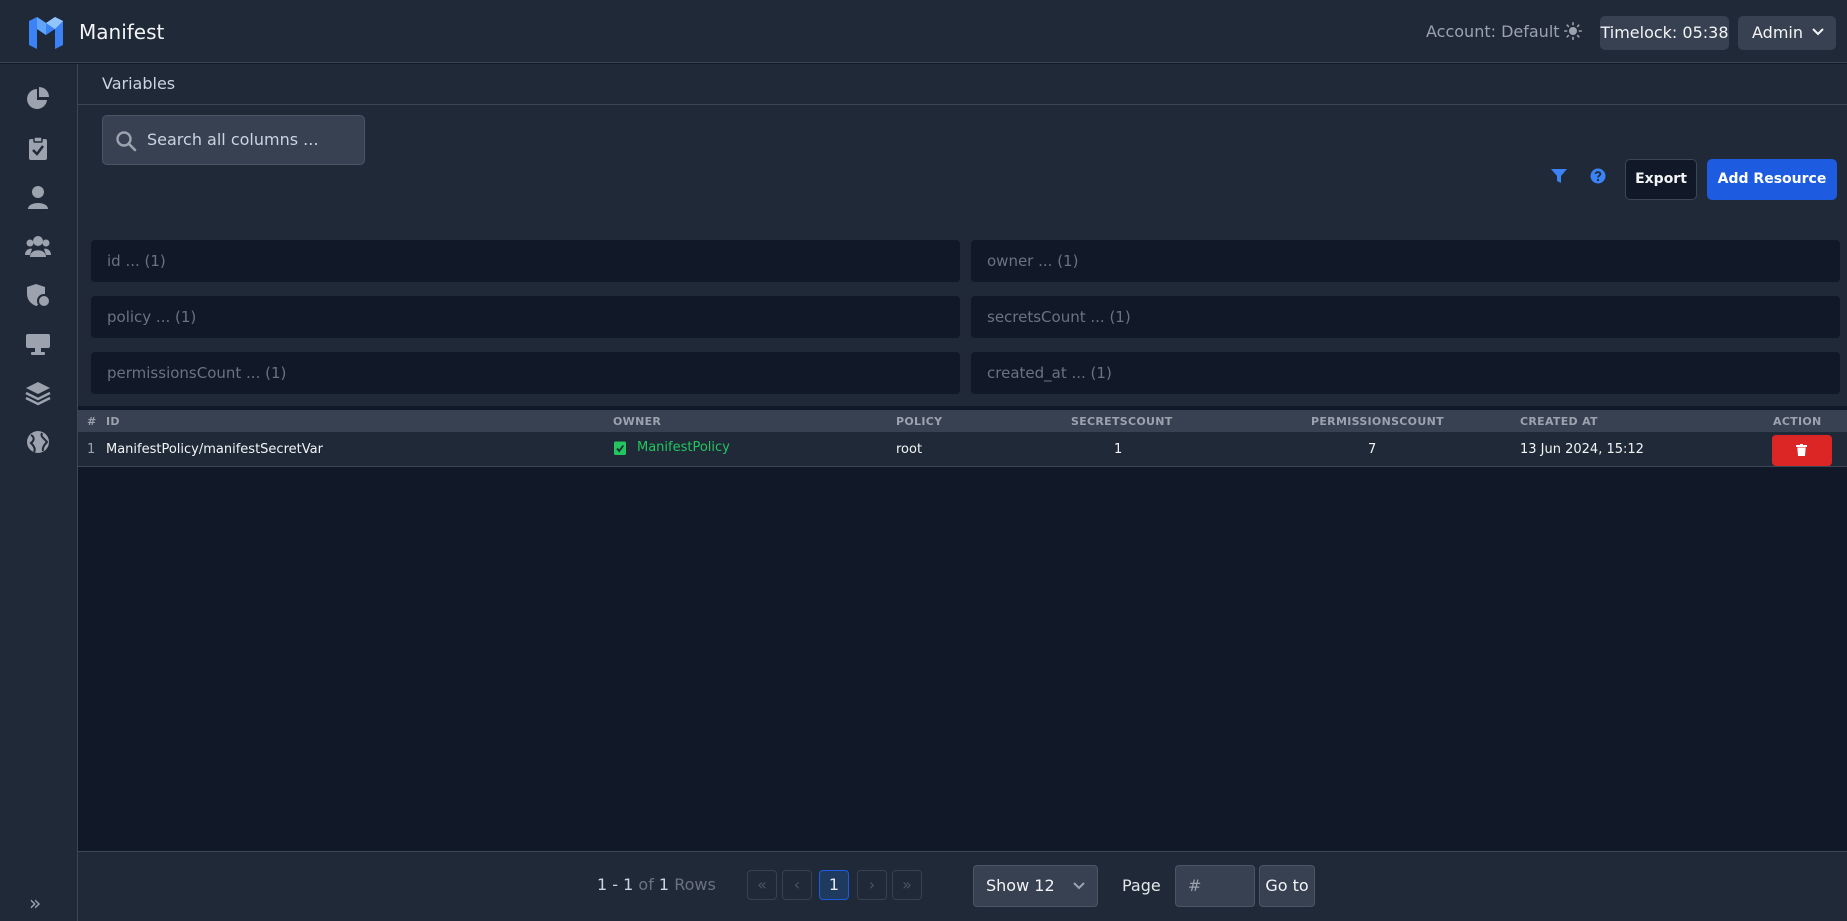 This screenshot has width=1847, height=921. I want to click on row-permissions-count: 7, so click(1372, 449).